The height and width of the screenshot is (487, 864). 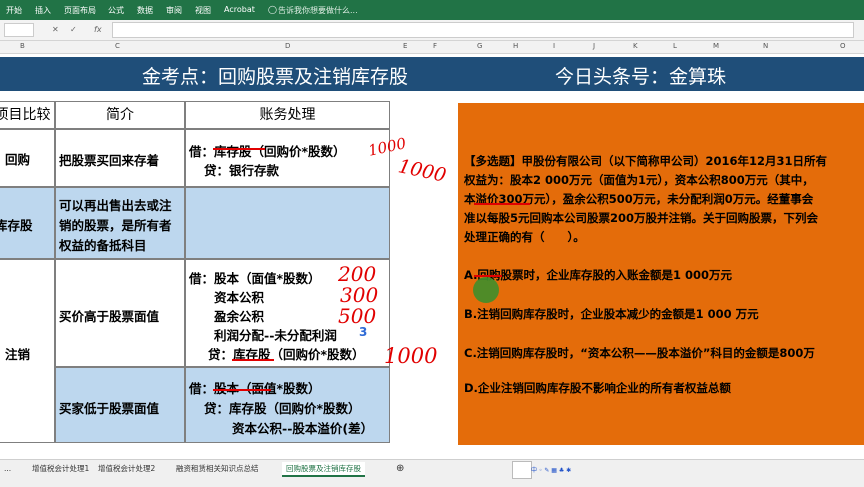 What do you see at coordinates (357, 316) in the screenshot?
I see `handwritten-number: 500` at bounding box center [357, 316].